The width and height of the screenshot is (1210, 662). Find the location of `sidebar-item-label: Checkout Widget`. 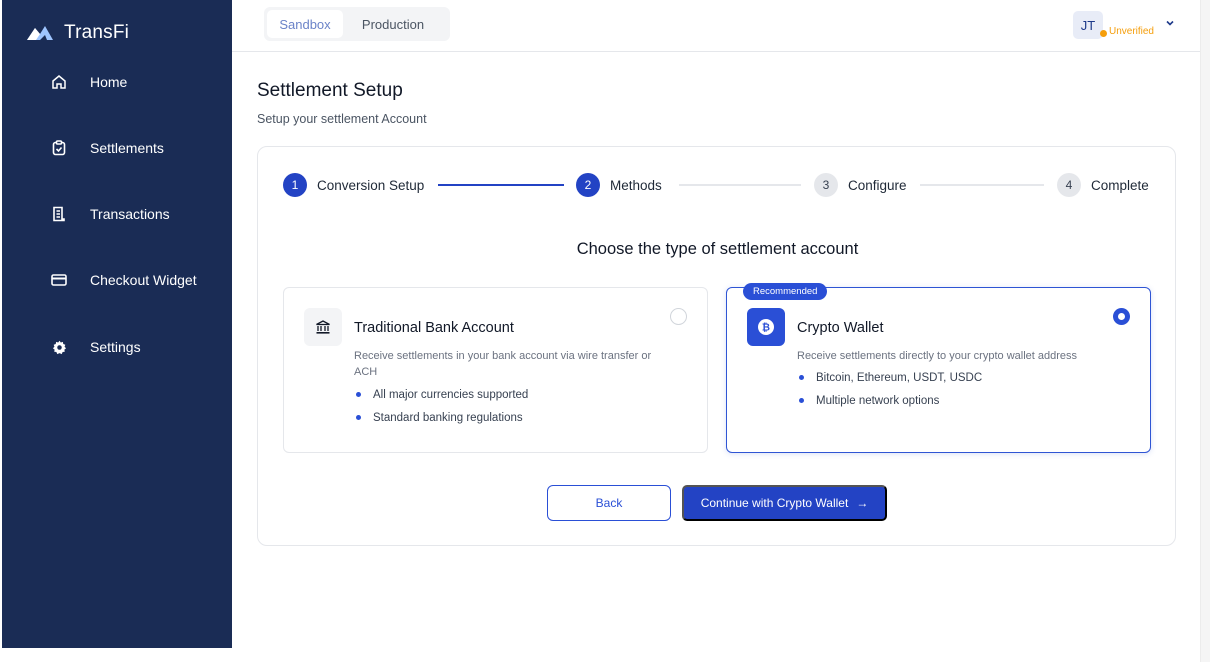

sidebar-item-label: Checkout Widget is located at coordinates (143, 280).